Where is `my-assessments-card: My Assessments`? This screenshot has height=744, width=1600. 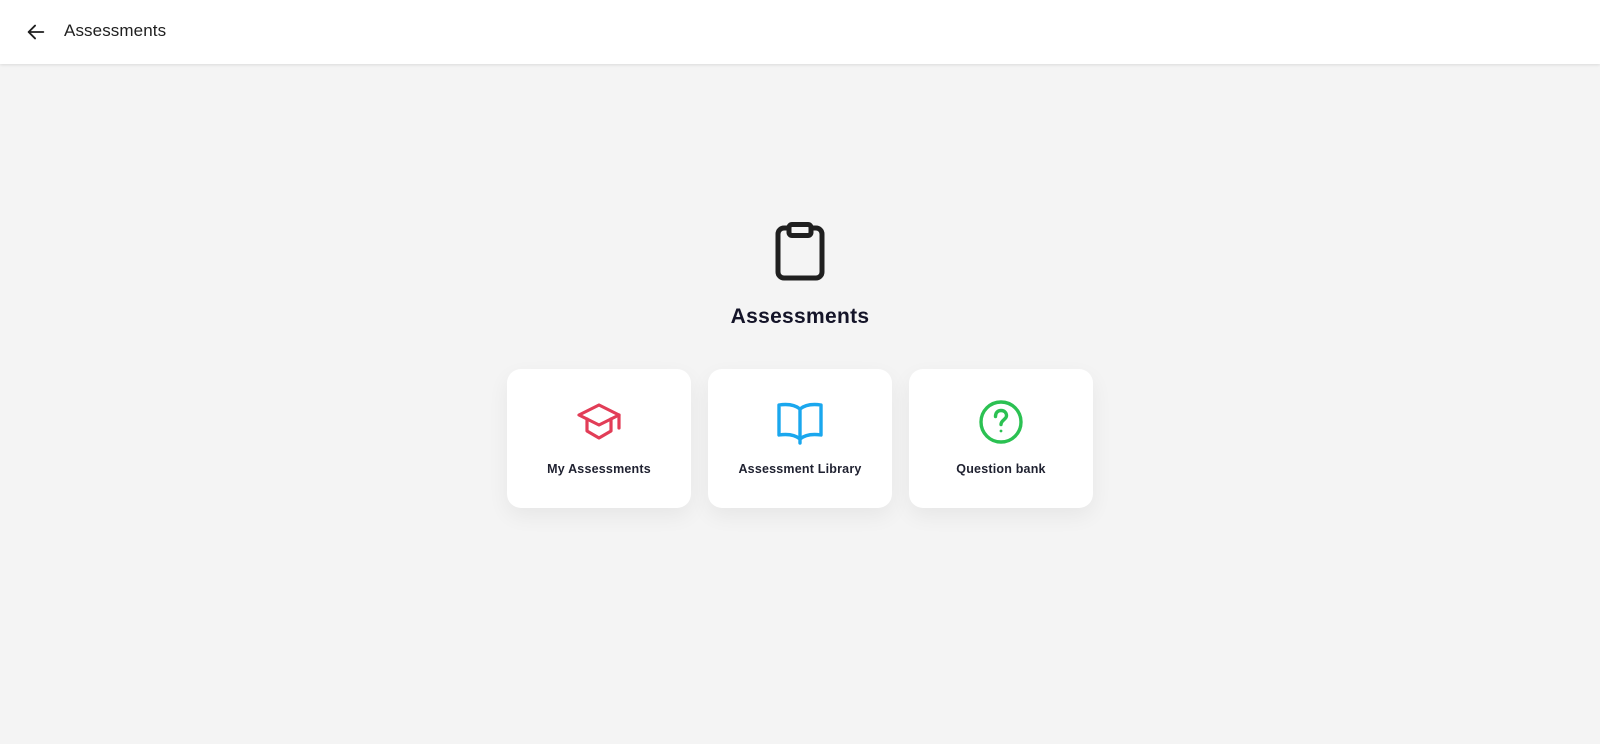
my-assessments-card: My Assessments is located at coordinates (599, 438).